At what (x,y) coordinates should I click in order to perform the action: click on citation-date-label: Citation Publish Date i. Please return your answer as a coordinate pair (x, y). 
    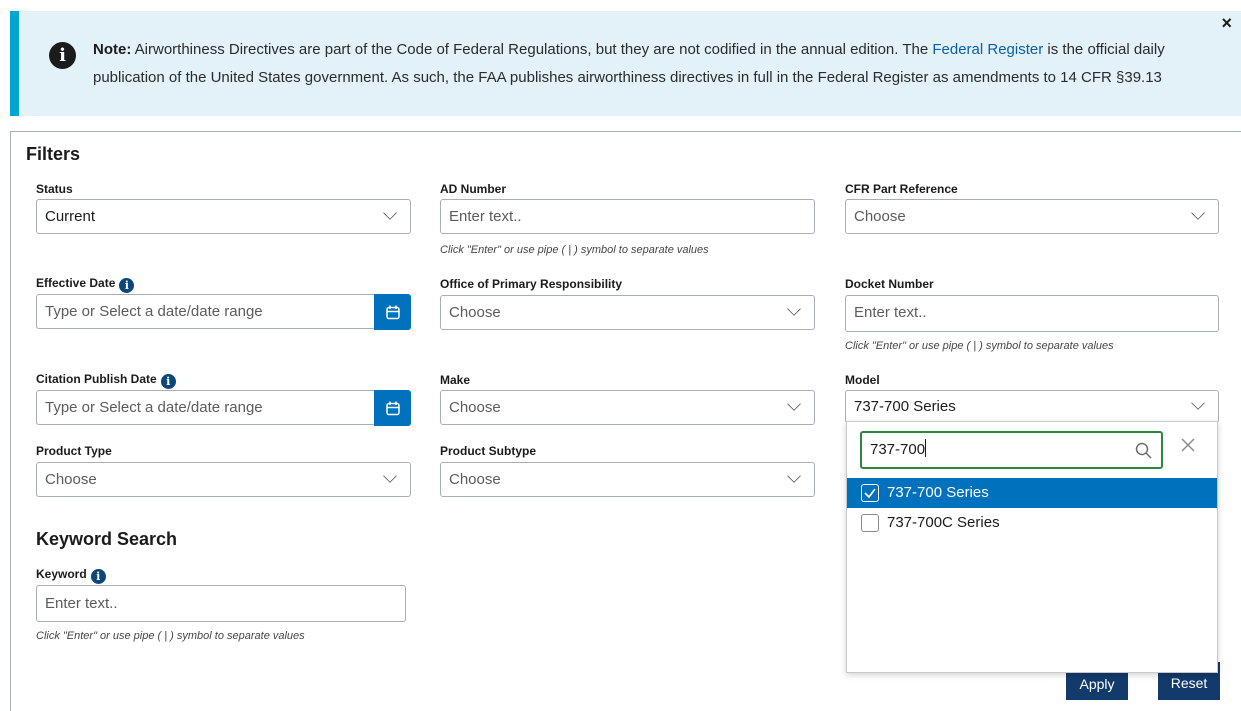
    Looking at the image, I should click on (106, 380).